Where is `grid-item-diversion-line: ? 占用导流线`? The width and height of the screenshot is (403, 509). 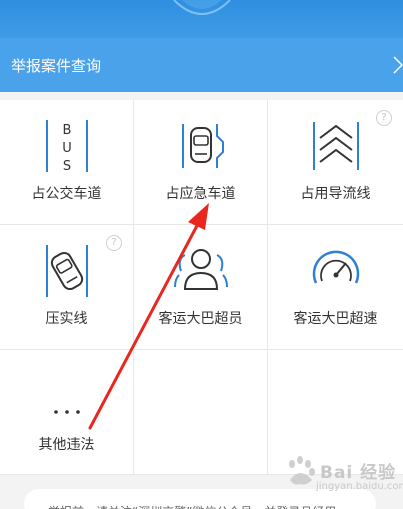 grid-item-diversion-line: ? 占用导流线 is located at coordinates (335, 162).